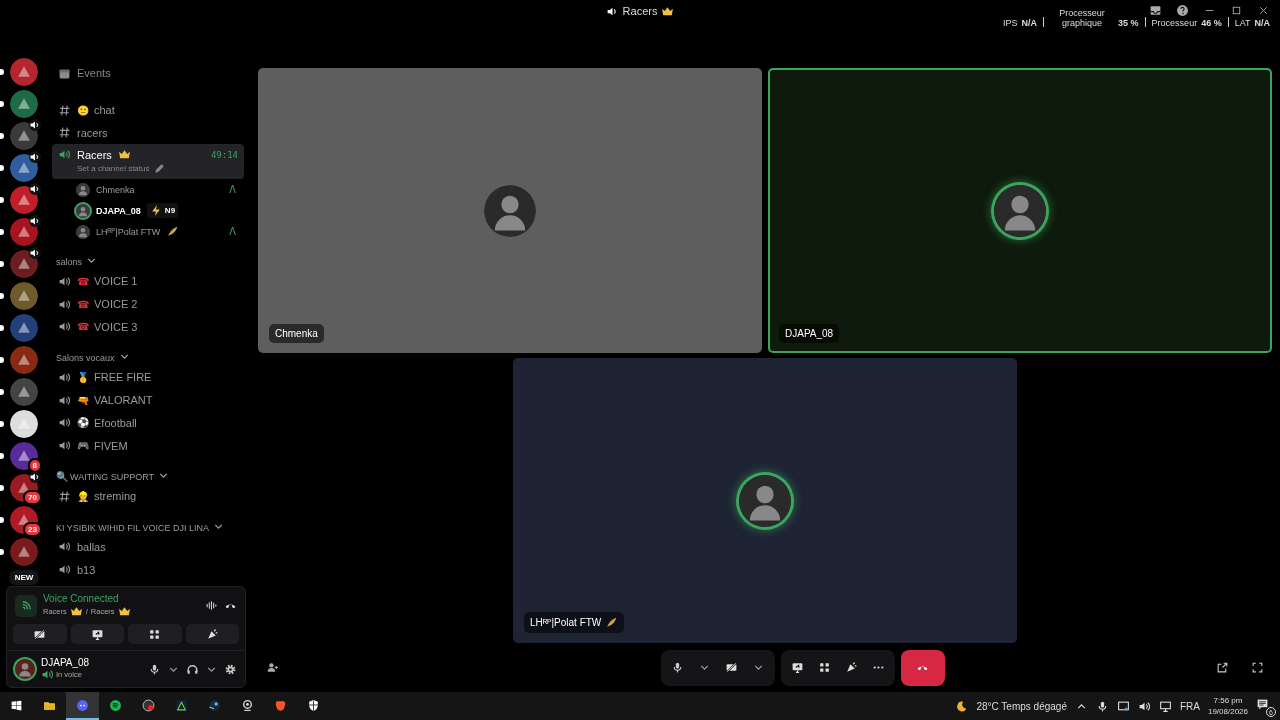  Describe the element at coordinates (1242, 23) in the screenshot. I see `stat-label: LAT` at that location.